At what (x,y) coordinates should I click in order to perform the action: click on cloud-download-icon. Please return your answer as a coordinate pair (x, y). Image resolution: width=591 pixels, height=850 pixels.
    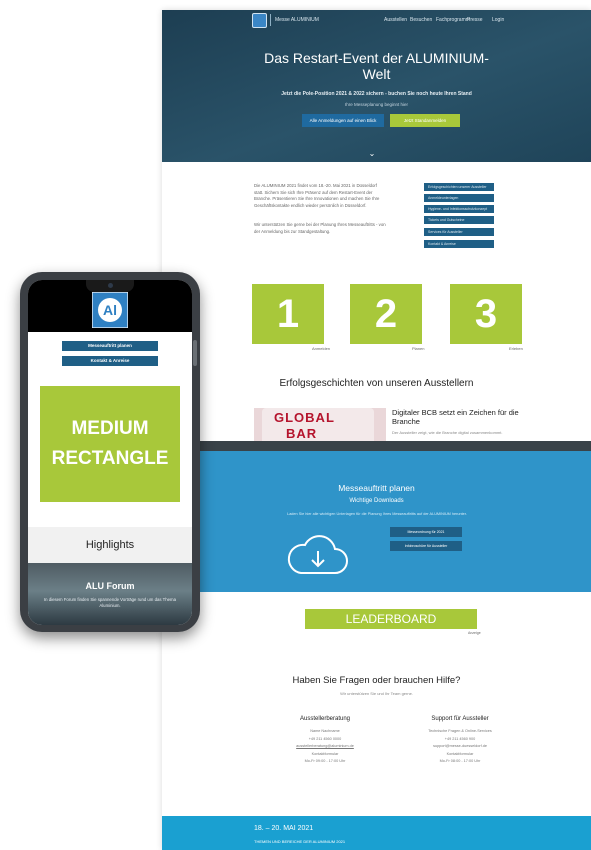
    Looking at the image, I should click on (318, 555).